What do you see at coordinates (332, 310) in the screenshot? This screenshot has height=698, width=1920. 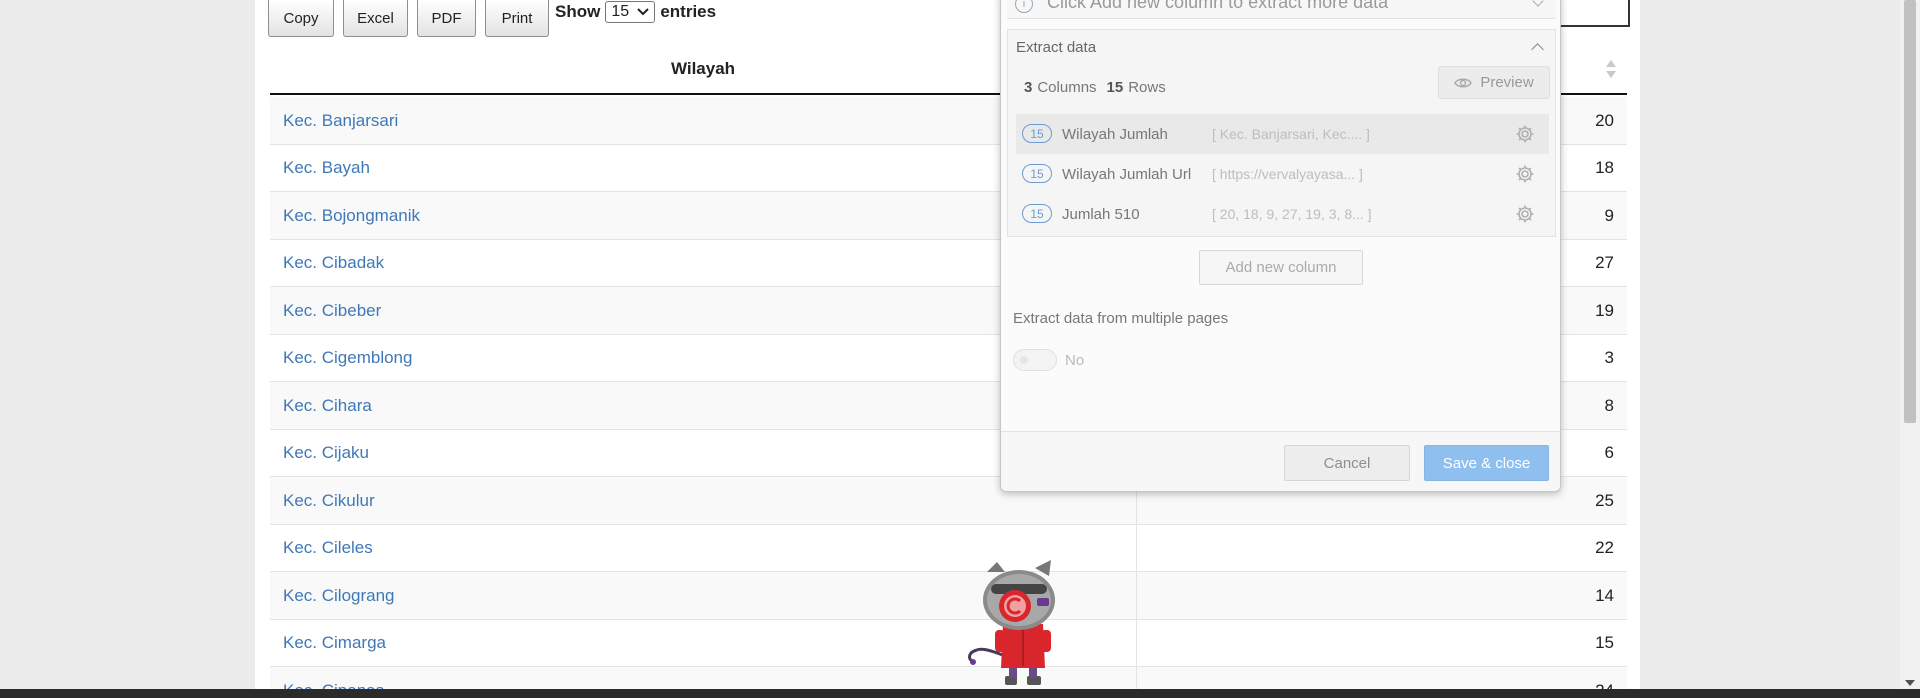 I see `wilayah-link: Kec. Cibeber` at bounding box center [332, 310].